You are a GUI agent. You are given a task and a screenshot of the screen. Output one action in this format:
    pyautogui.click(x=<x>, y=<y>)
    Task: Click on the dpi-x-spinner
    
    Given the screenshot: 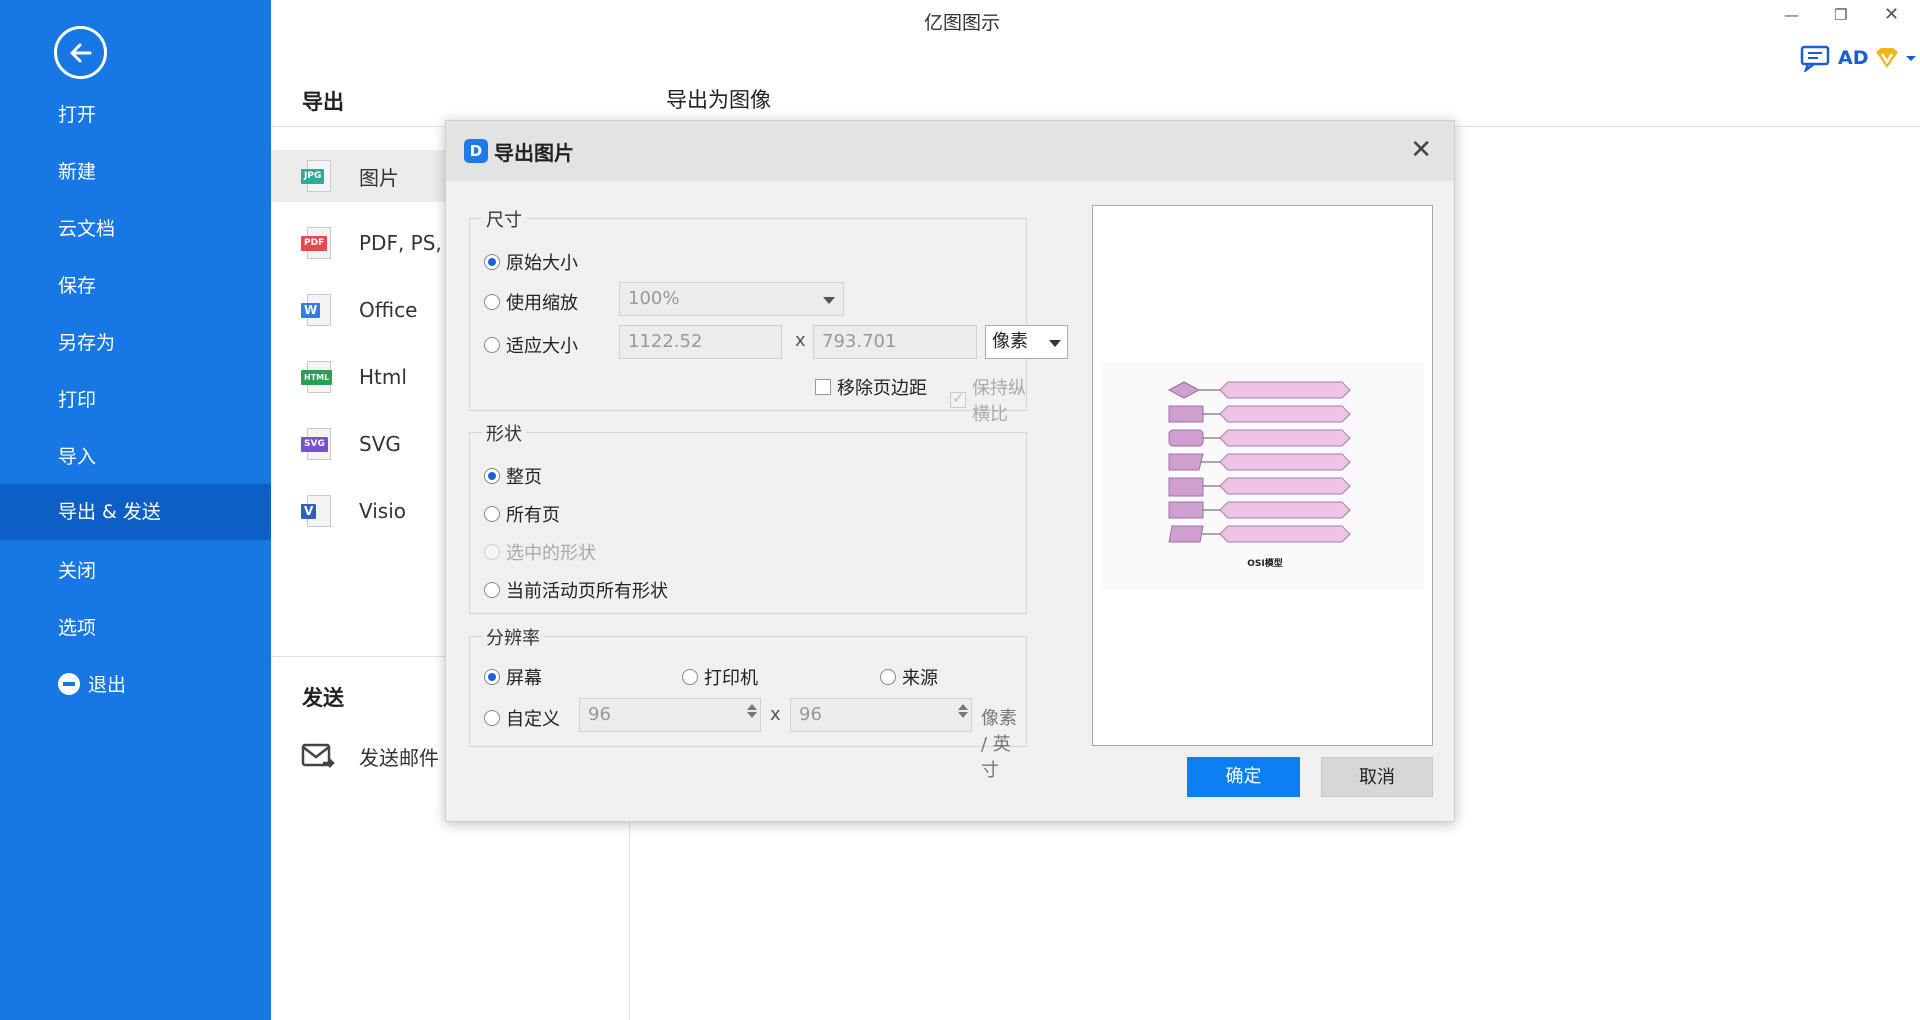 What is the action you would take?
    pyautogui.click(x=752, y=711)
    